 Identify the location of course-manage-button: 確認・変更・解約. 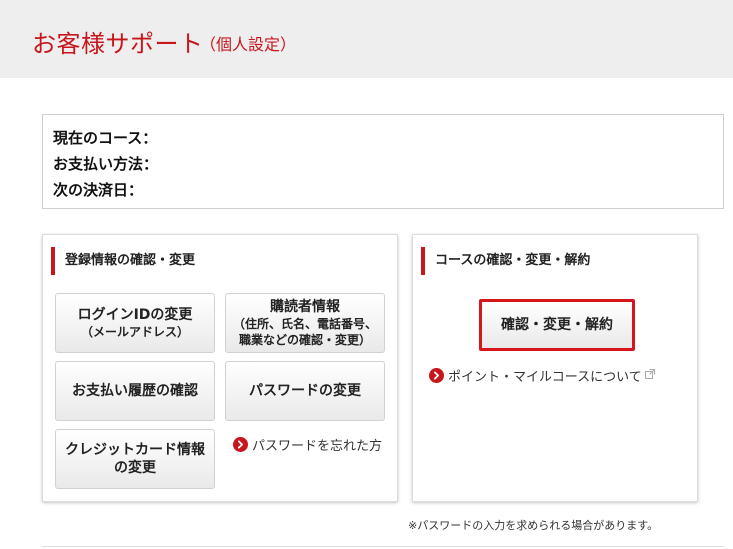
(557, 325).